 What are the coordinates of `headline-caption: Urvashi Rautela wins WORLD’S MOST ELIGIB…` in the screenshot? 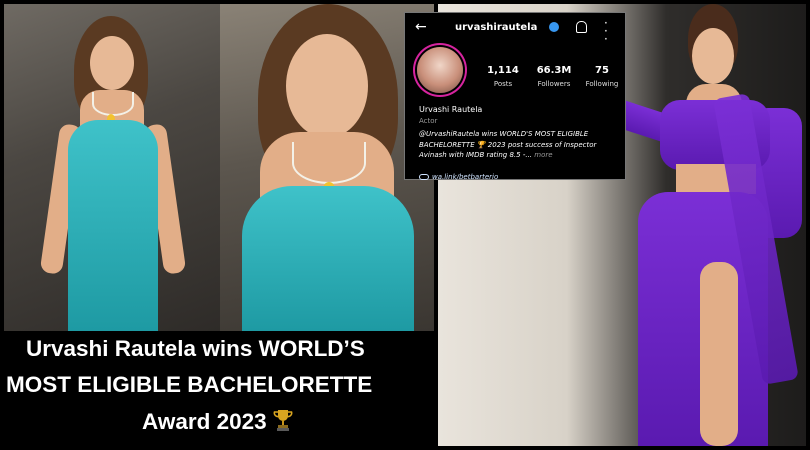 It's located at (218, 390).